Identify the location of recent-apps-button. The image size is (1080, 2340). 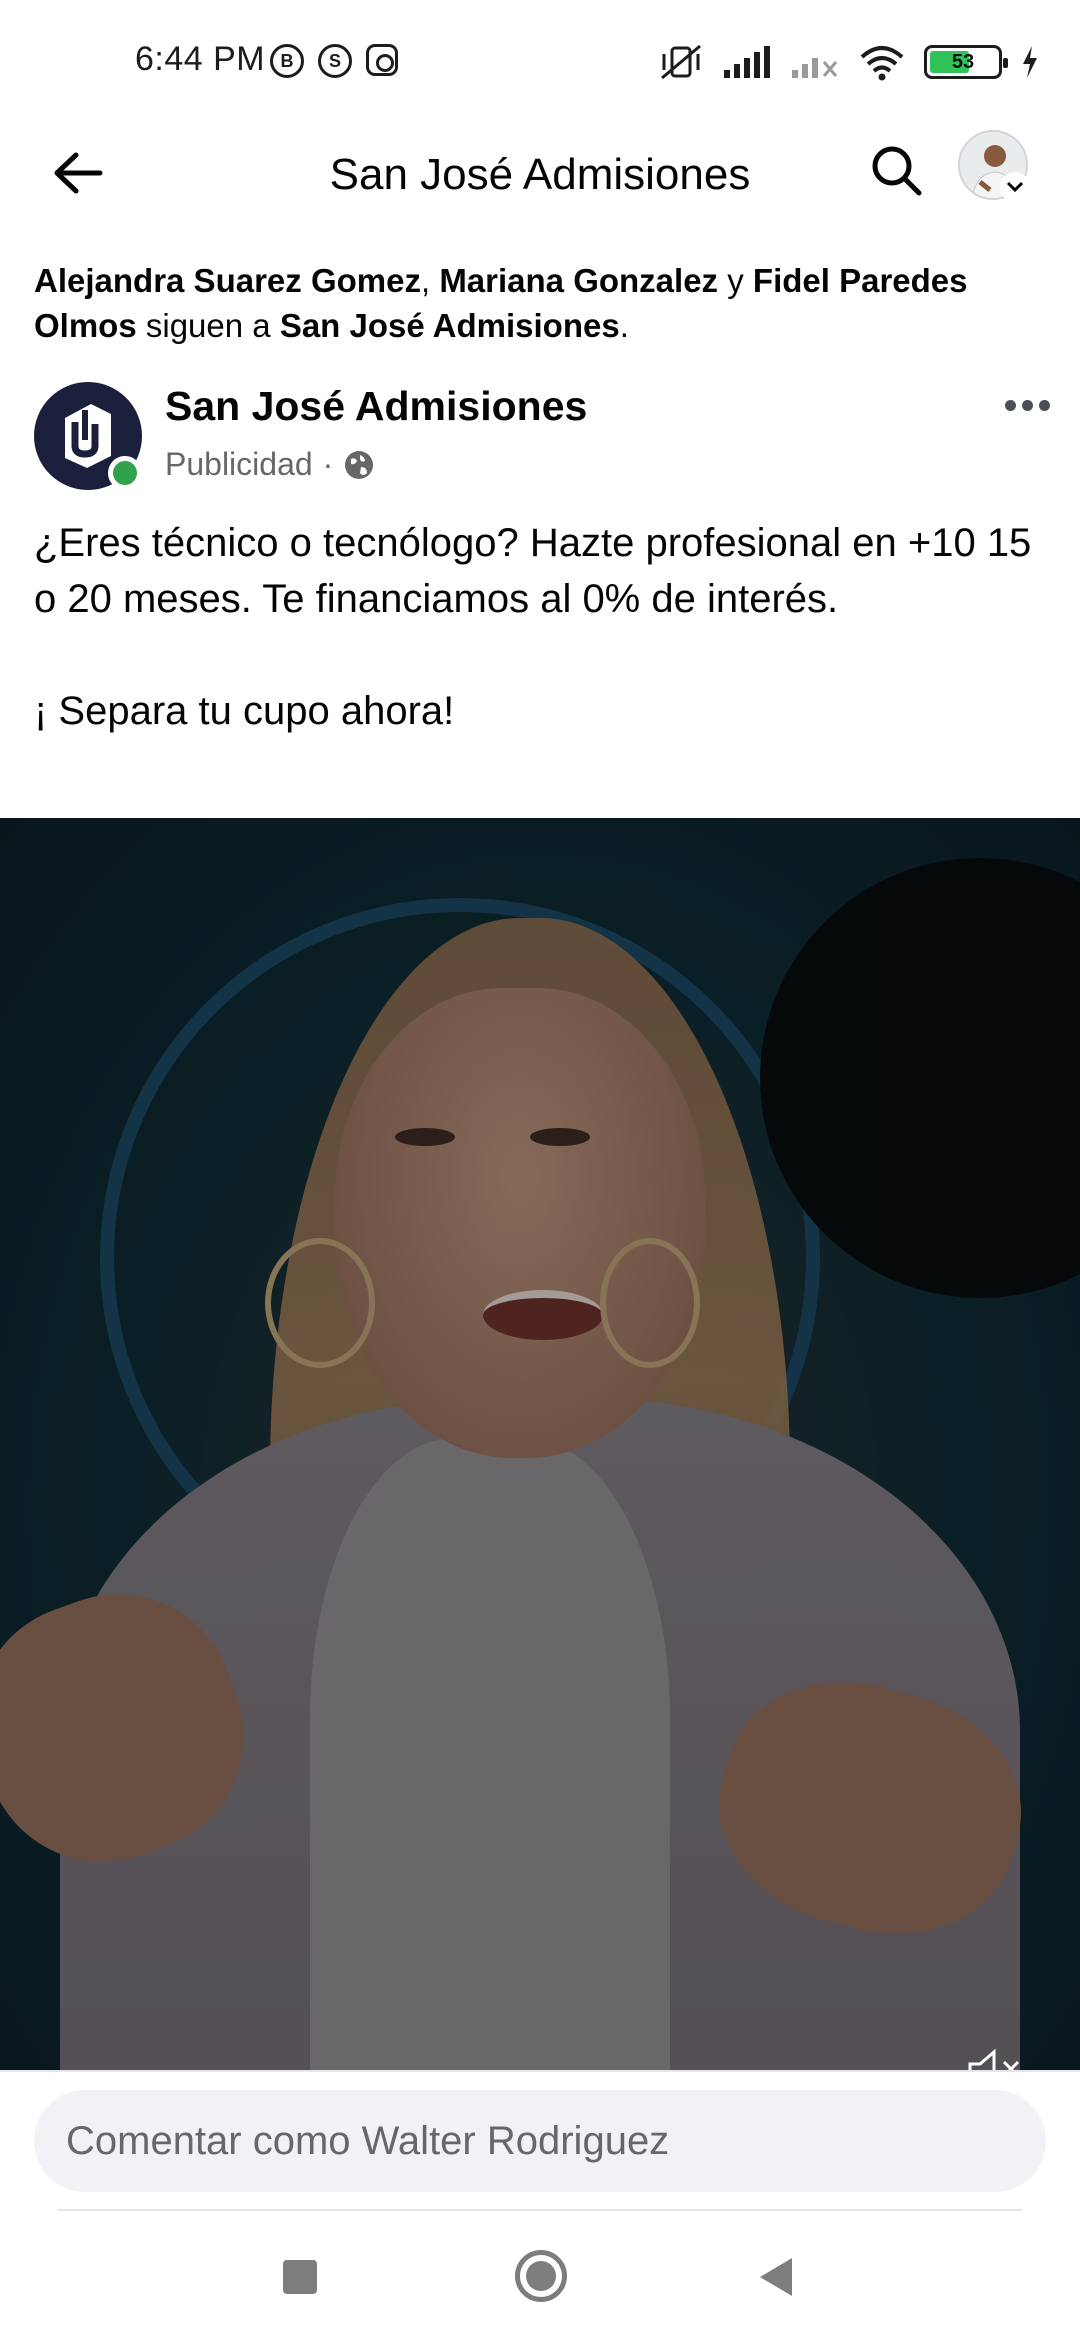
(300, 2277).